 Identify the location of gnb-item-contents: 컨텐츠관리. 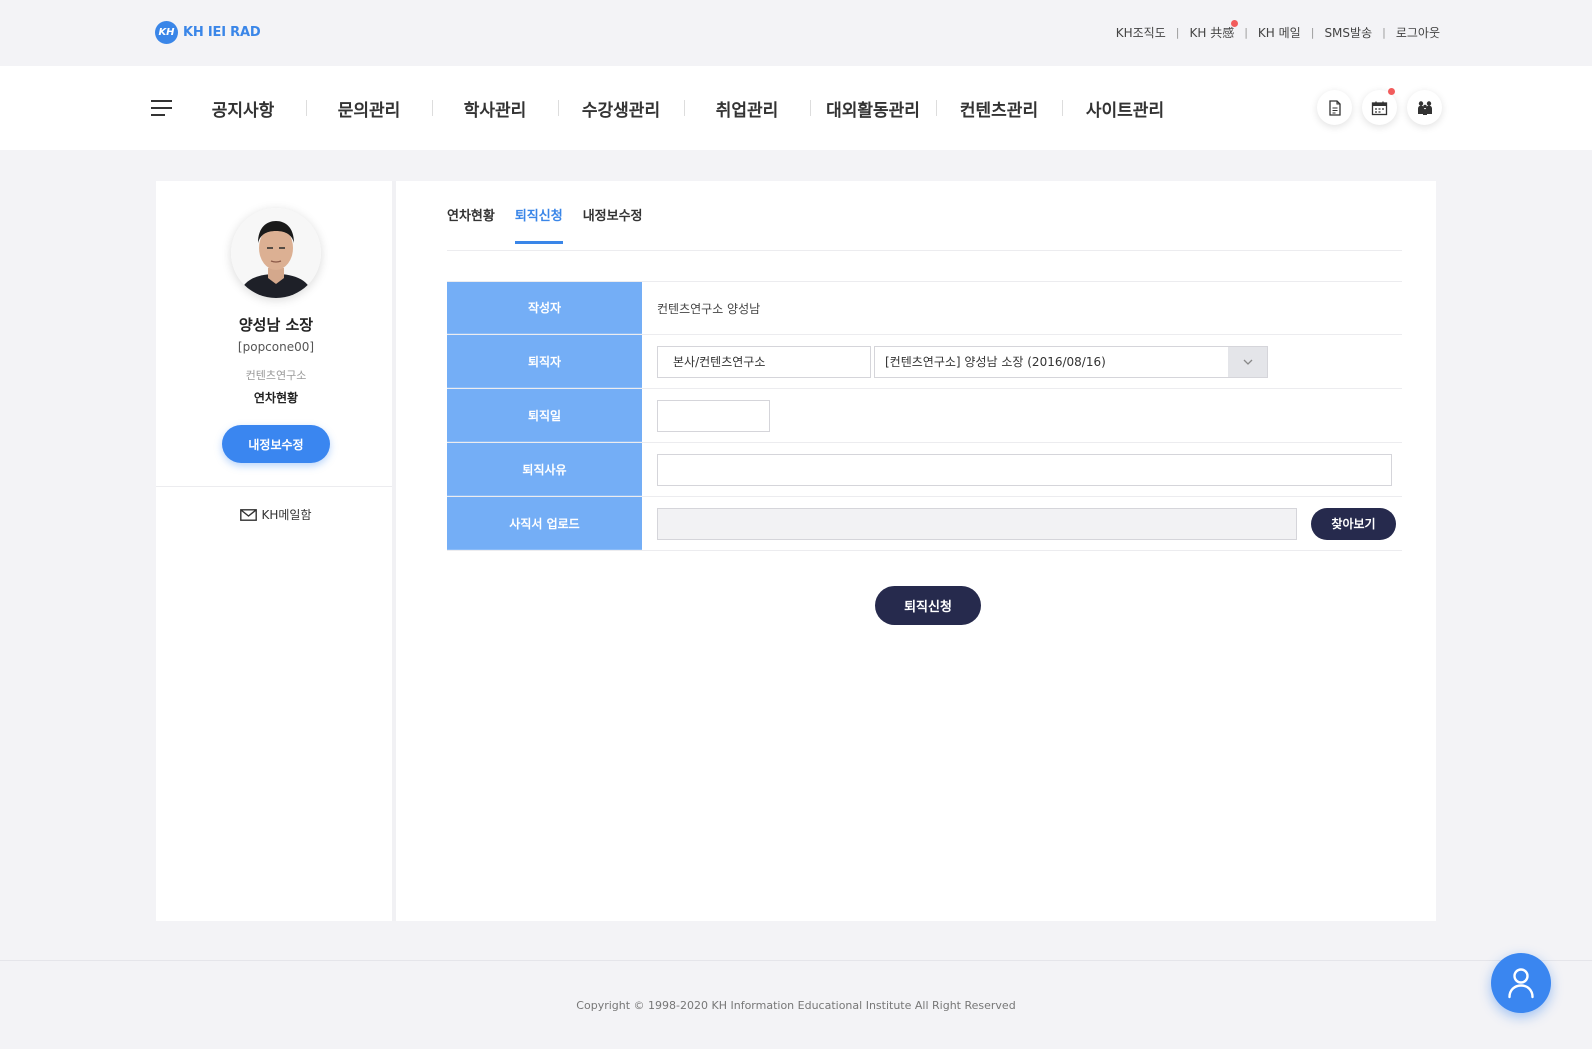
(999, 108).